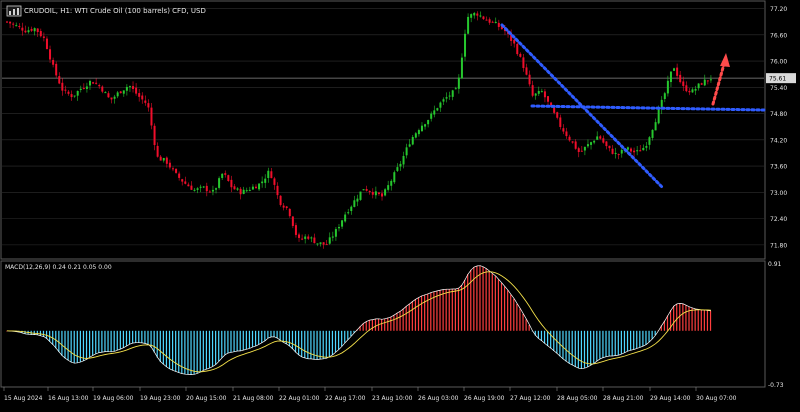 This screenshot has height=412, width=800. Describe the element at coordinates (160, 398) in the screenshot. I see `time-tick-label: 19 Aug 23:00` at that location.